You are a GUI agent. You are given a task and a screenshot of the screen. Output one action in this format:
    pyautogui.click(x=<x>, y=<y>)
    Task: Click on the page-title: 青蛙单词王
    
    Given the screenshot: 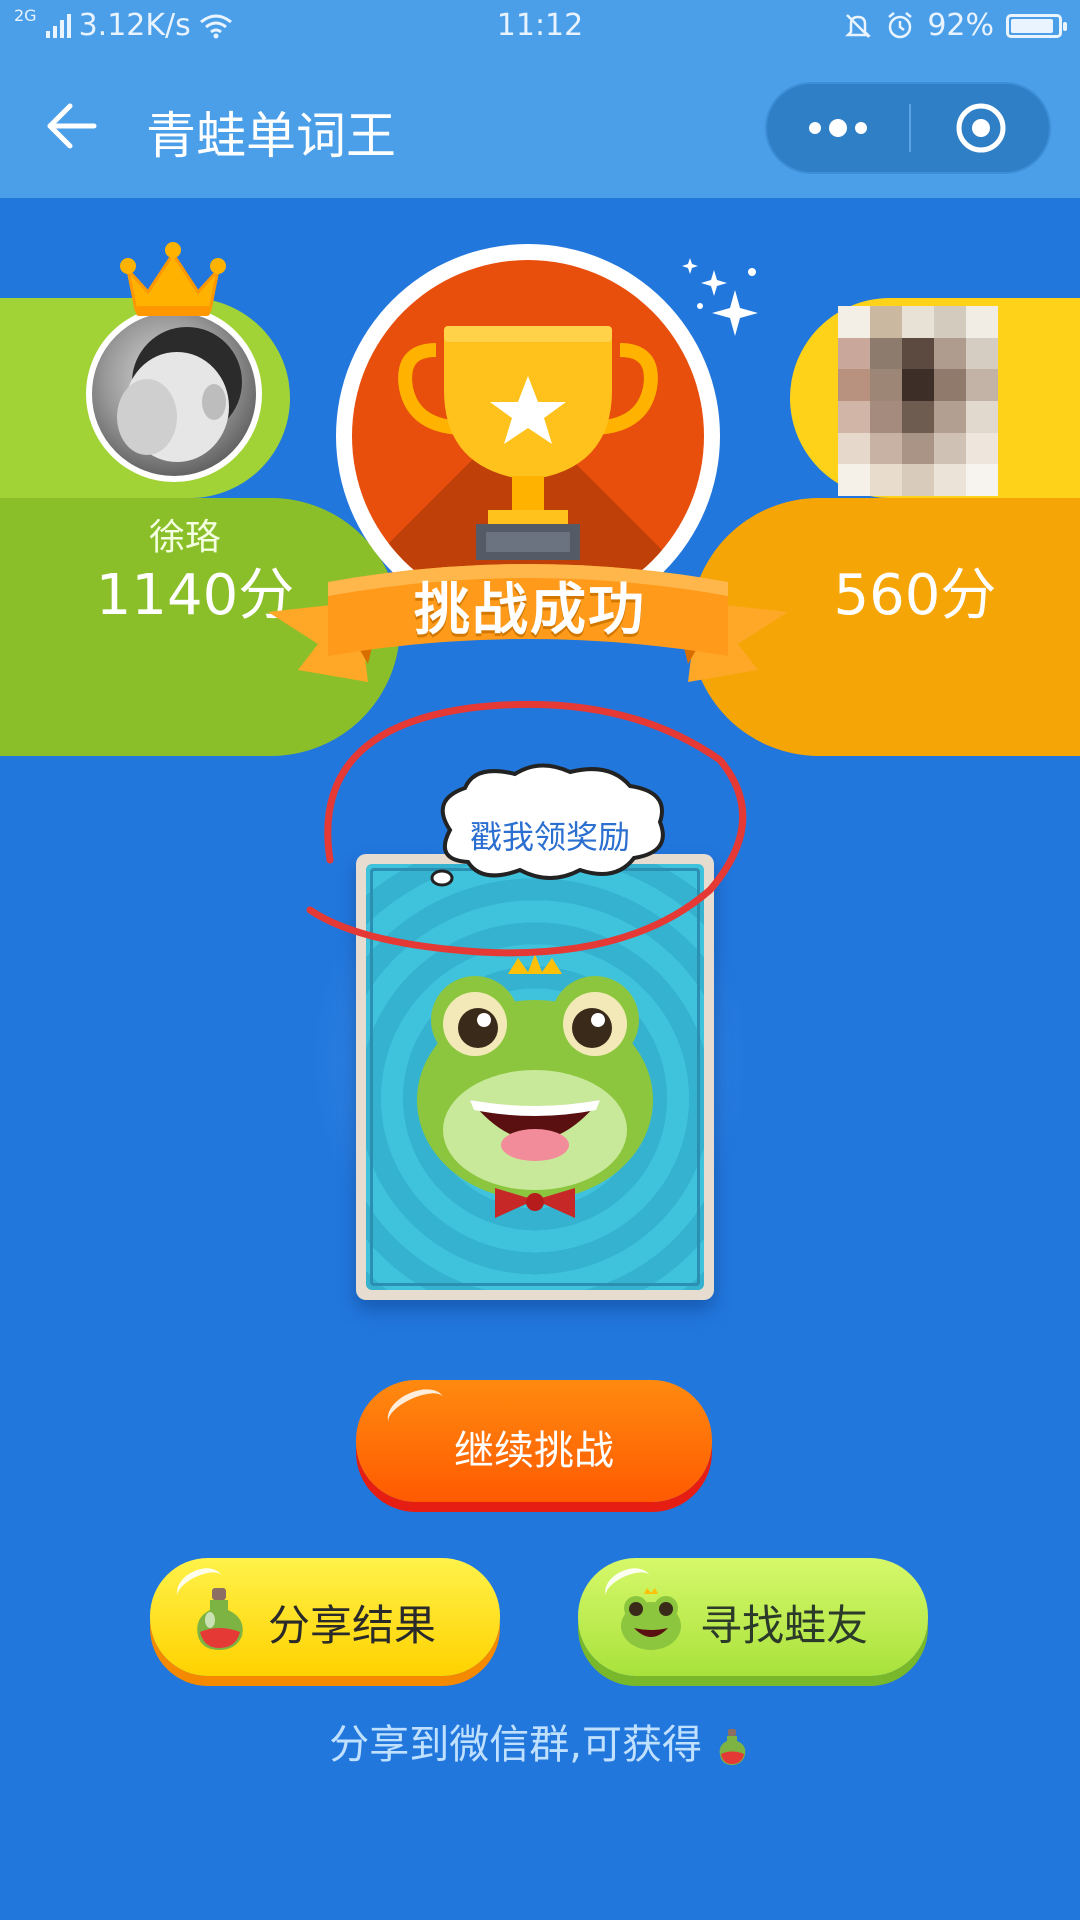 What is the action you would take?
    pyautogui.click(x=271, y=136)
    